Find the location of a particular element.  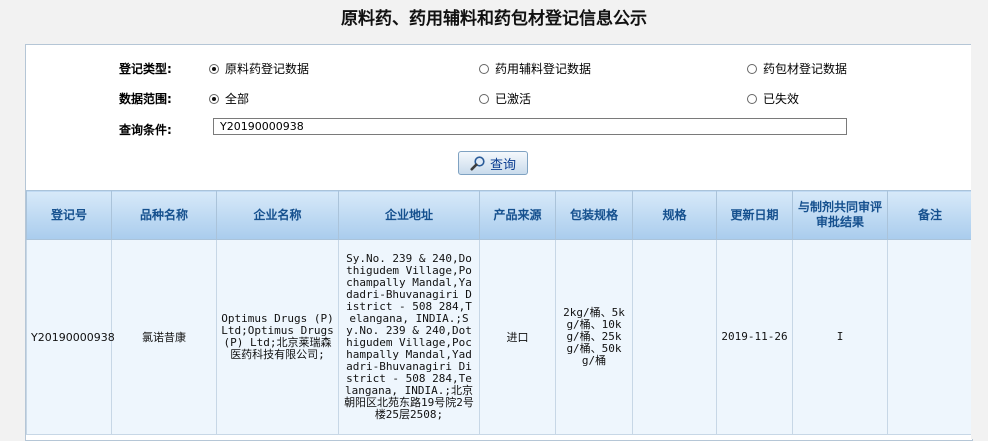

cell-reg-no: Y20190000938 is located at coordinates (70, 337).